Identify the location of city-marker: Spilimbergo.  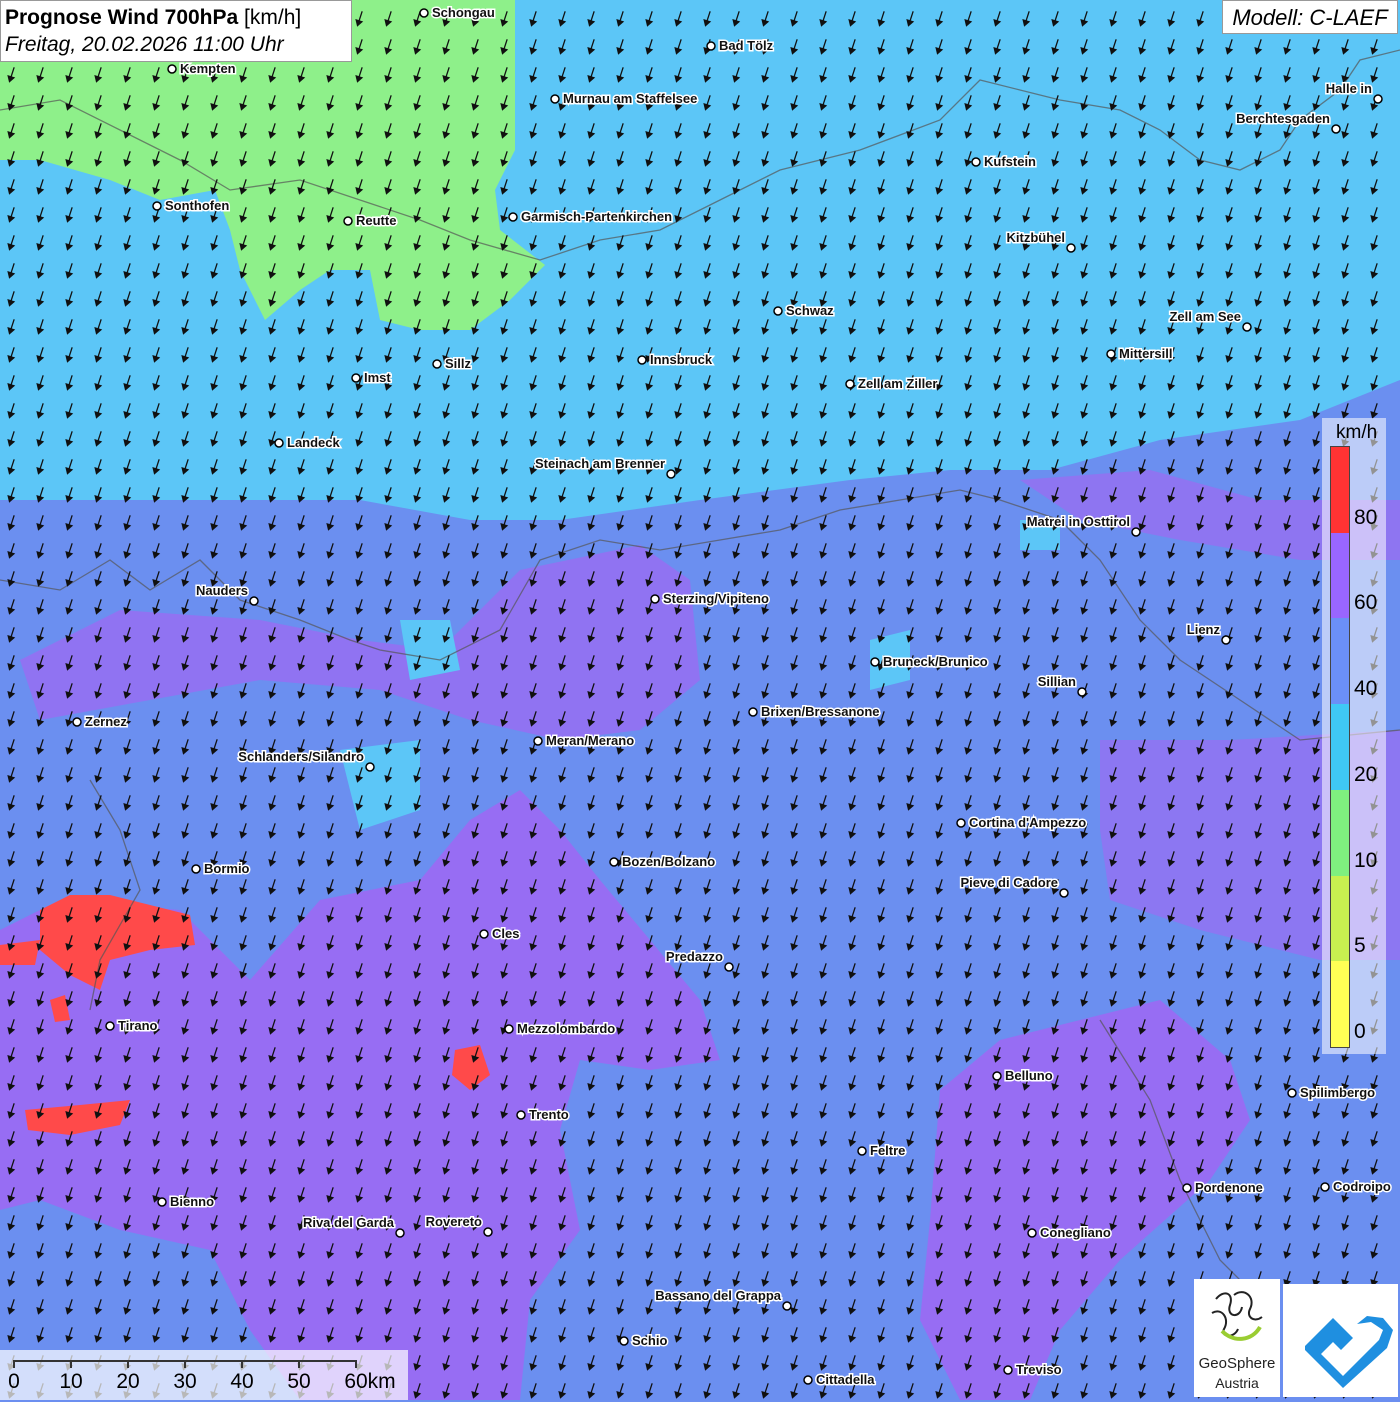
(1331, 1092).